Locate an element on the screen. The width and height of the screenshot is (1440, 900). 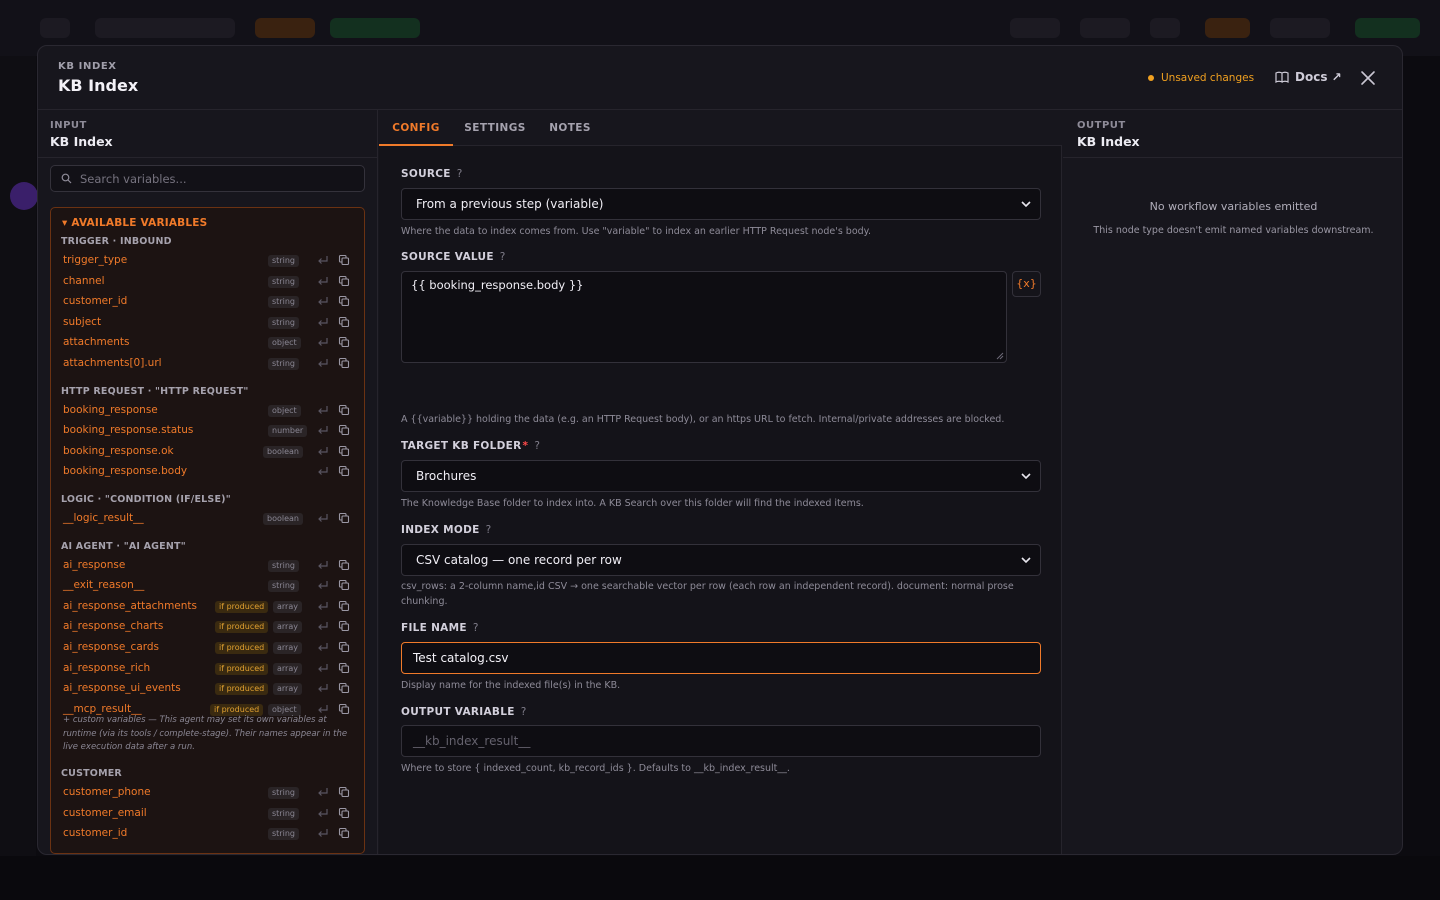
tab-notes: NOTES is located at coordinates (570, 128).